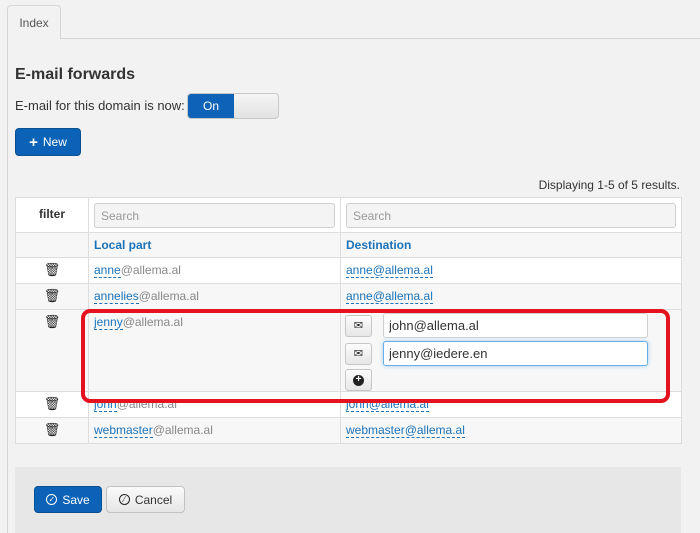 The image size is (700, 533). I want to click on header-row: Local part Destination, so click(348, 245).